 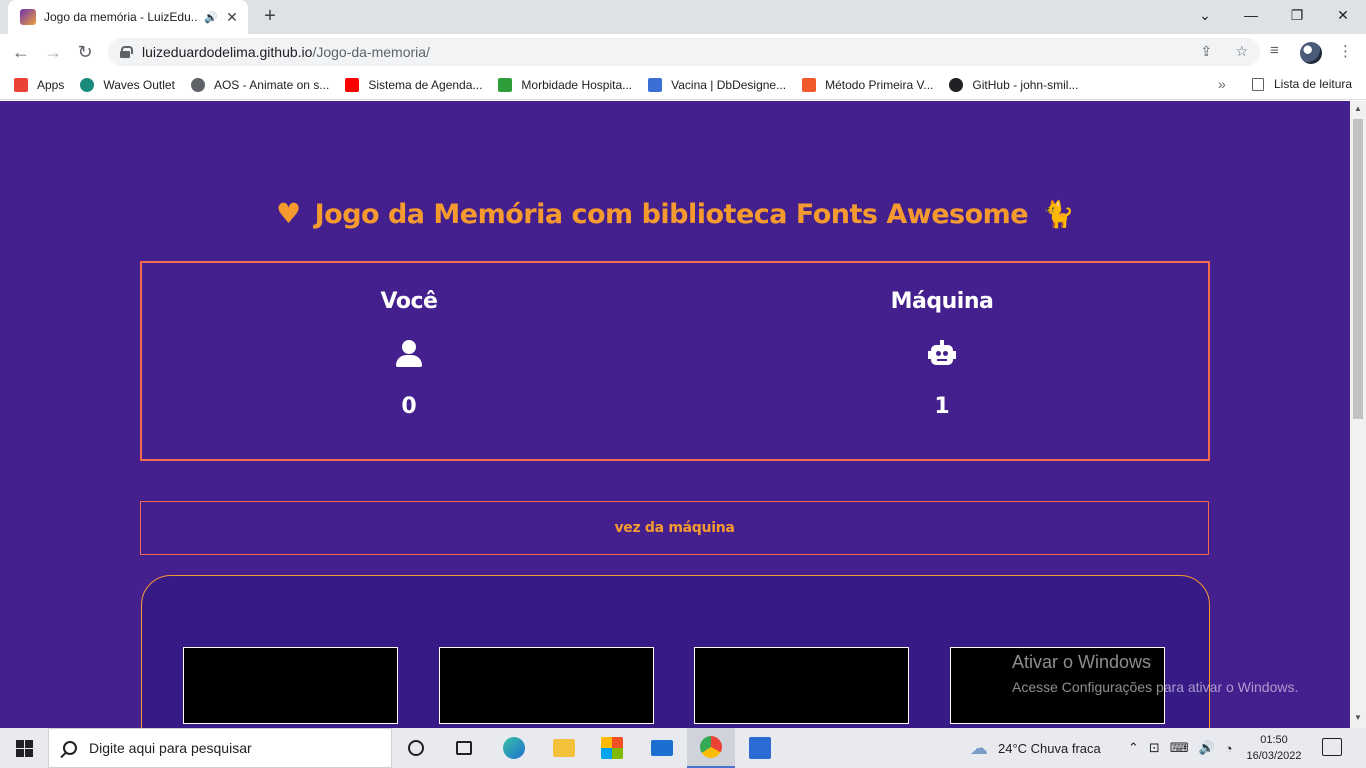 What do you see at coordinates (1224, 51) in the screenshot?
I see `omnibox-actions: ⇪ ☆` at bounding box center [1224, 51].